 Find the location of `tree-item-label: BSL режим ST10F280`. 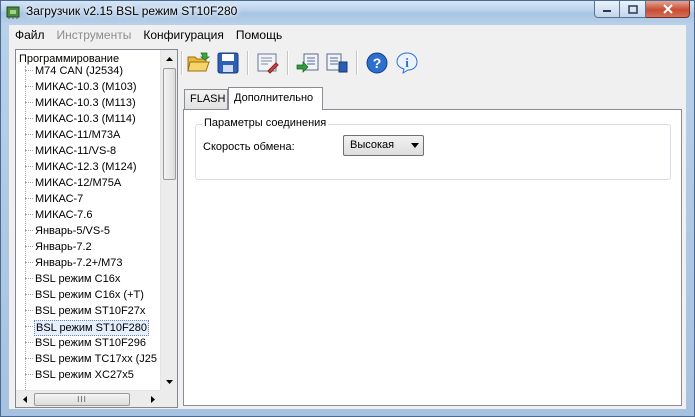

tree-item-label: BSL режим ST10F280 is located at coordinates (92, 328).